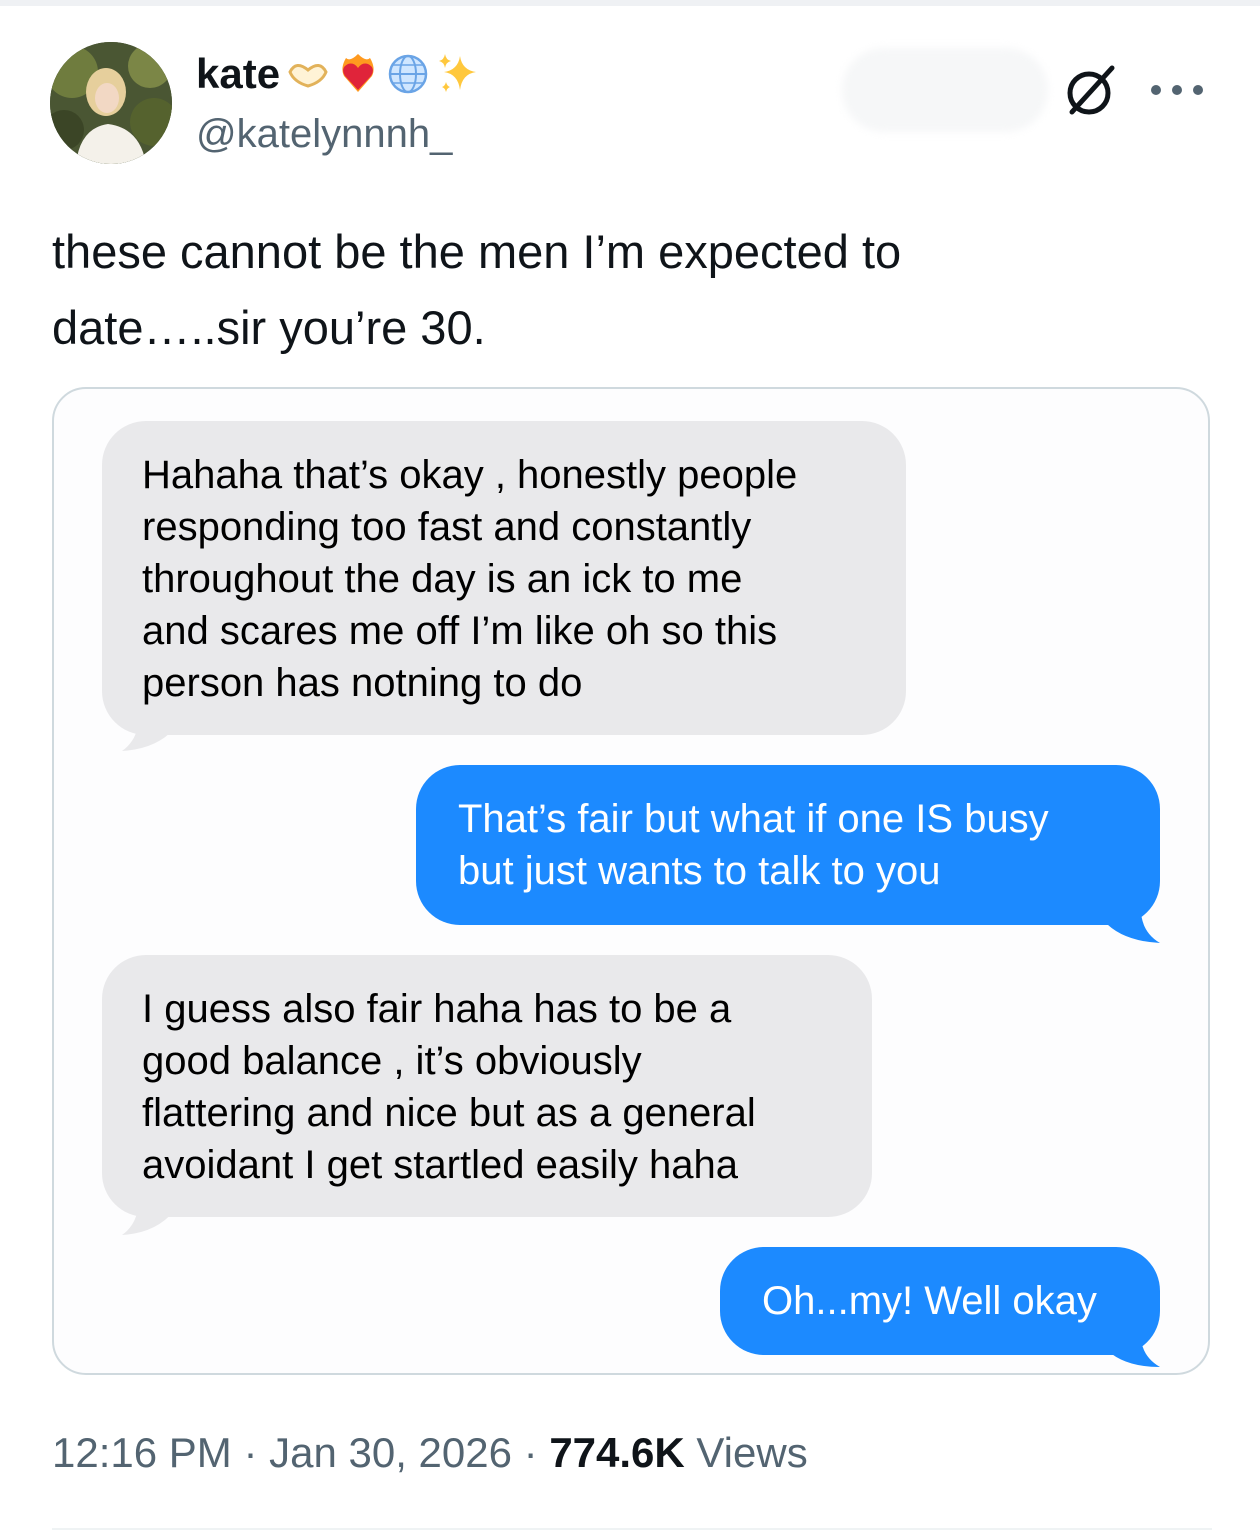  Describe the element at coordinates (238, 74) in the screenshot. I see `author-name: kate` at that location.